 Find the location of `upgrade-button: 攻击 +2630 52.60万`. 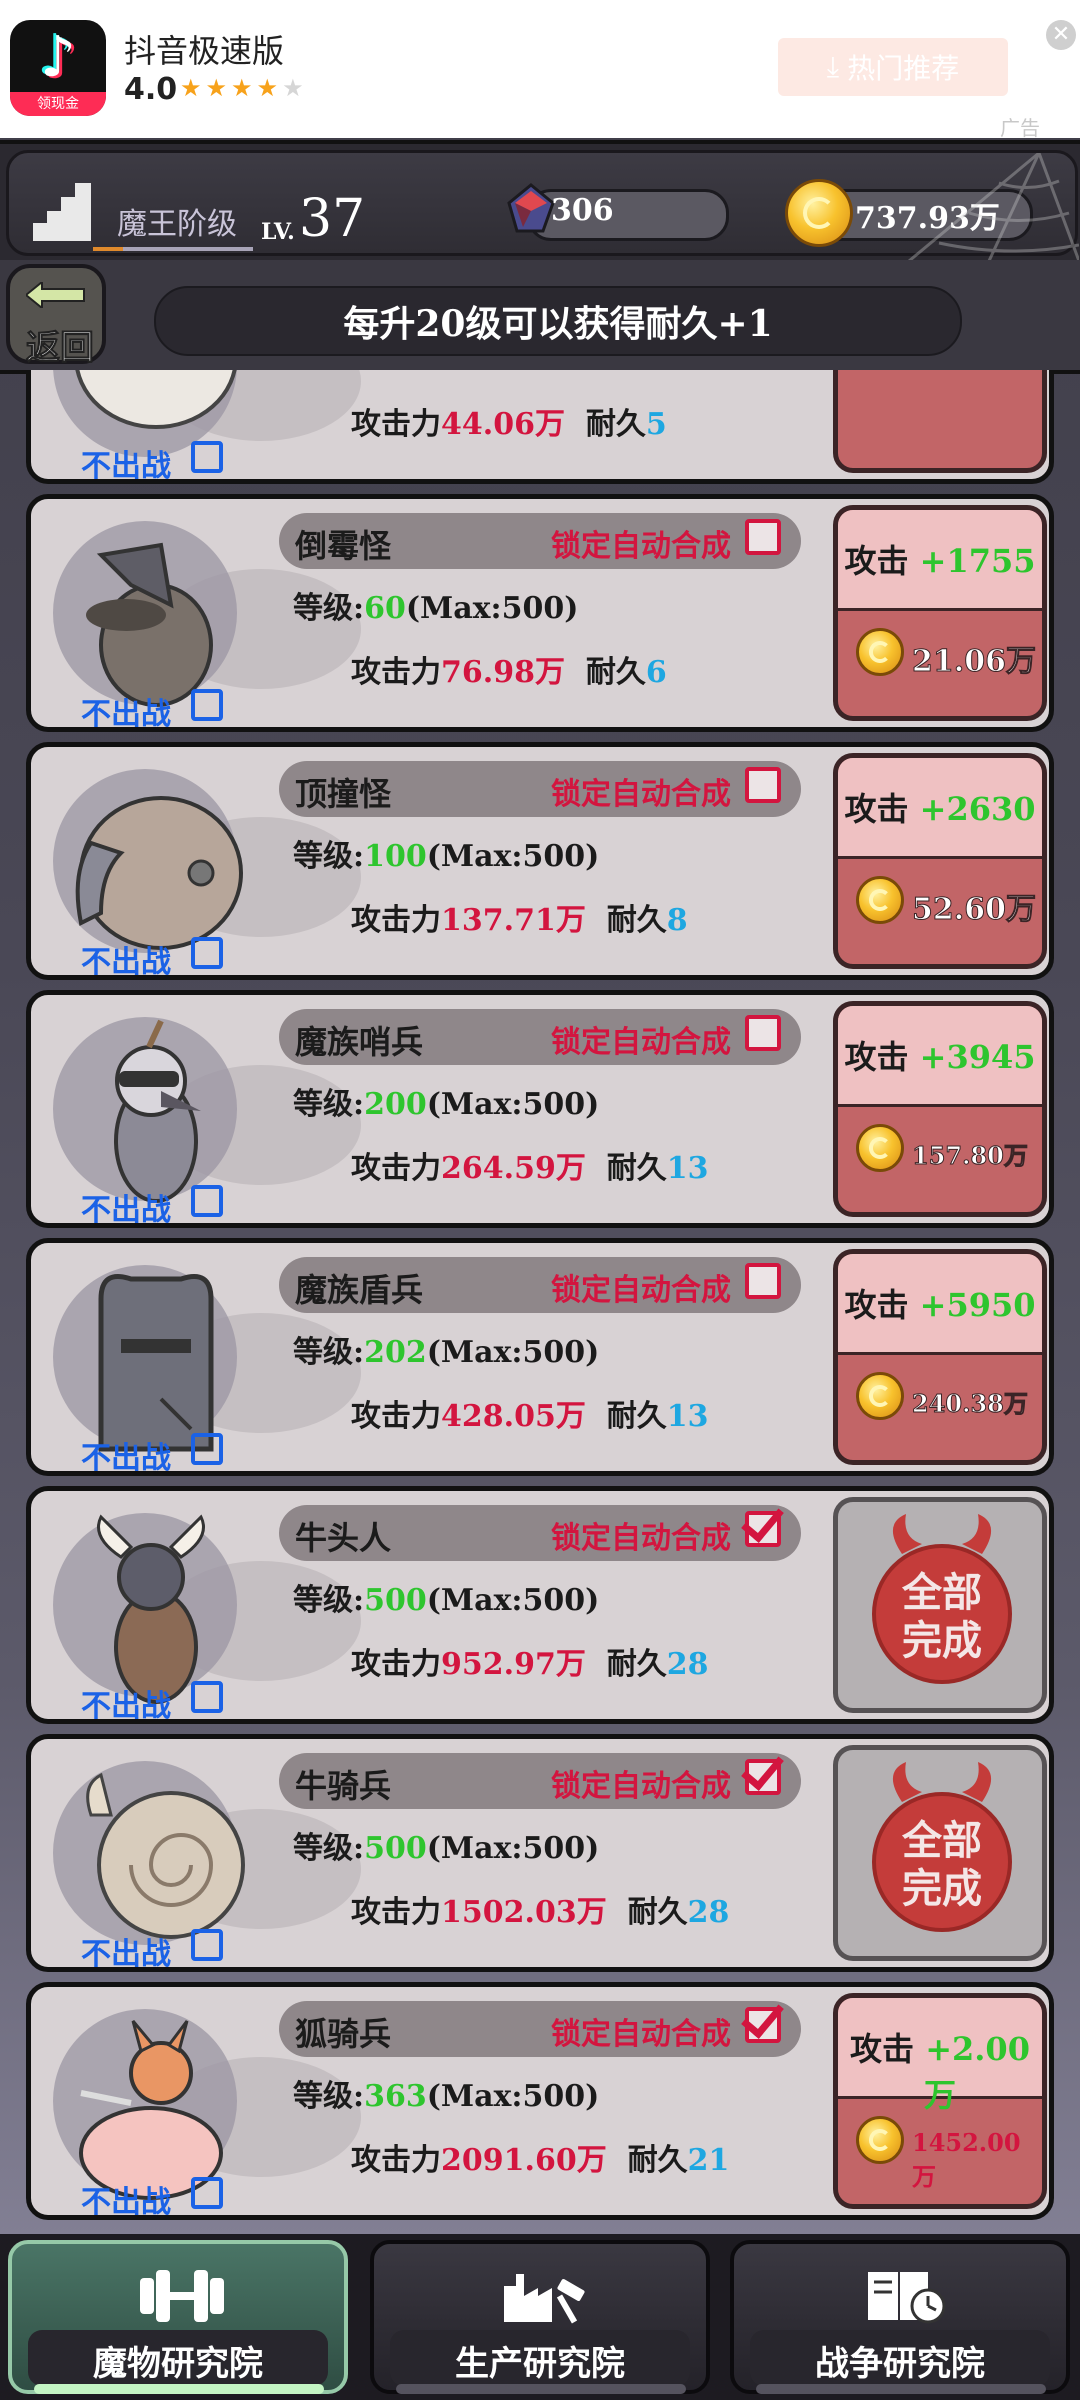

upgrade-button: 攻击 +2630 52.60万 is located at coordinates (940, 861).